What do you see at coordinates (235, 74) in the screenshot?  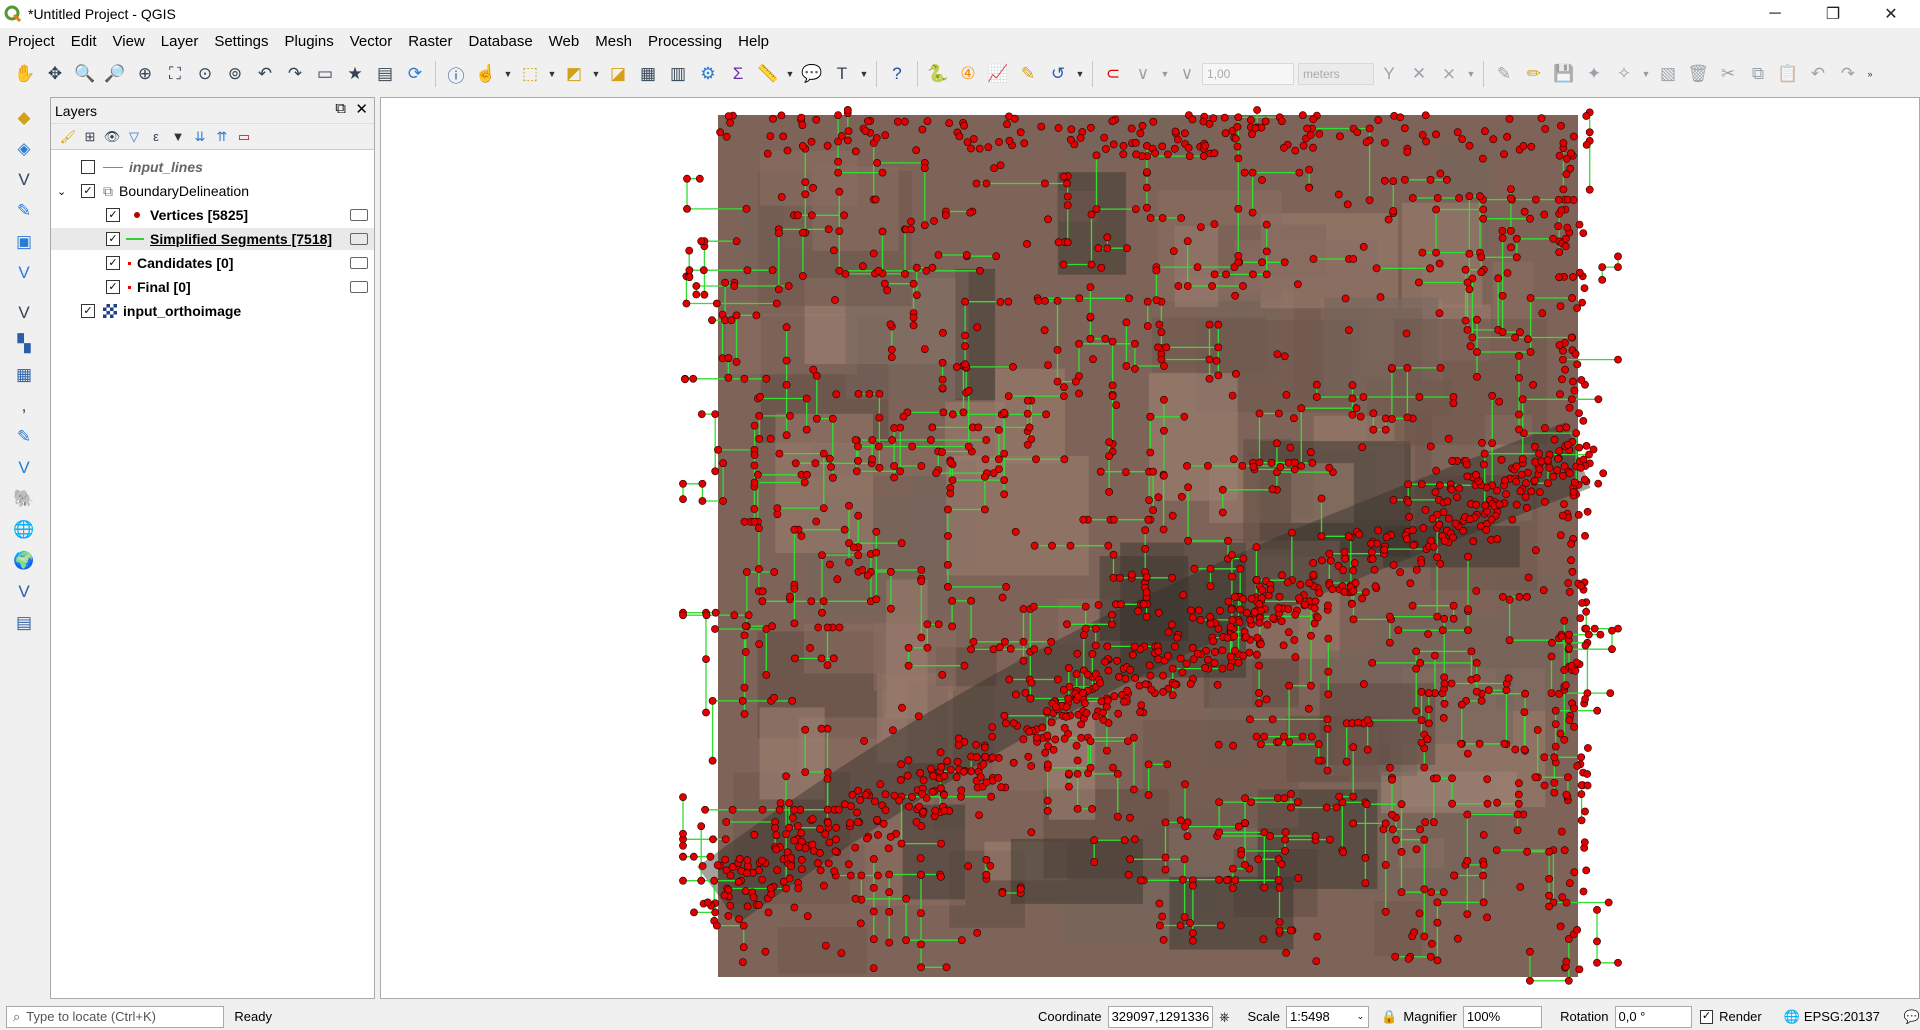 I see `zoom-to-layer-icon: ⊚` at bounding box center [235, 74].